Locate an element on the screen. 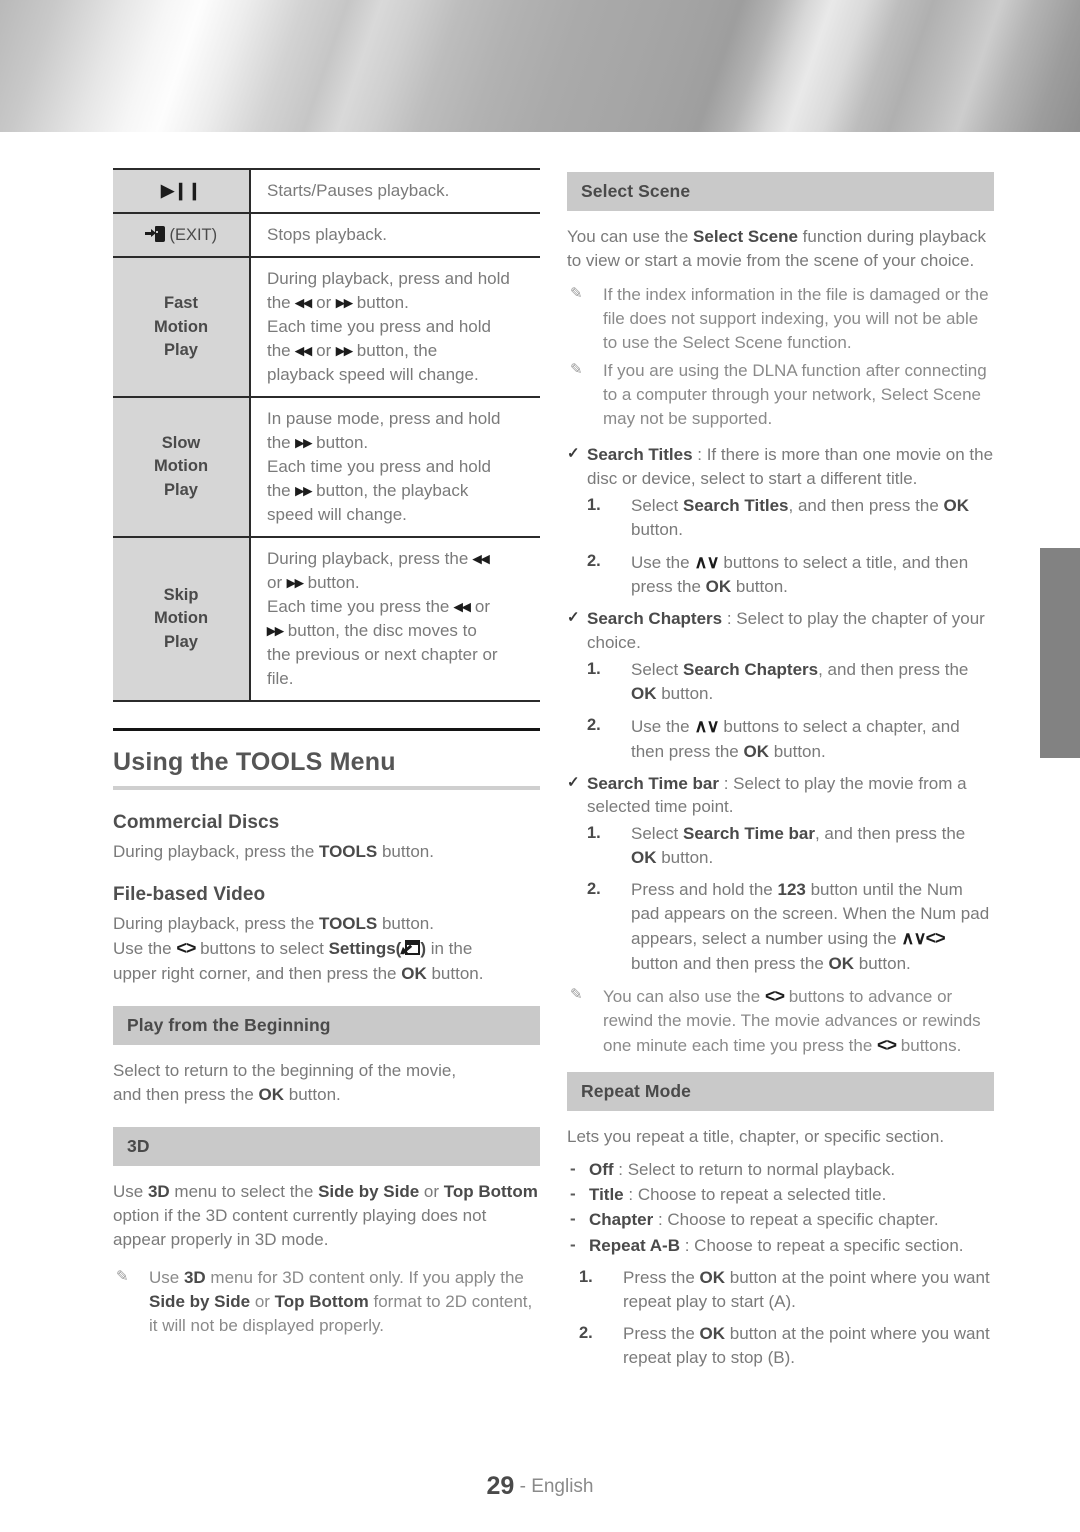  exit-door-icon is located at coordinates (154, 233).